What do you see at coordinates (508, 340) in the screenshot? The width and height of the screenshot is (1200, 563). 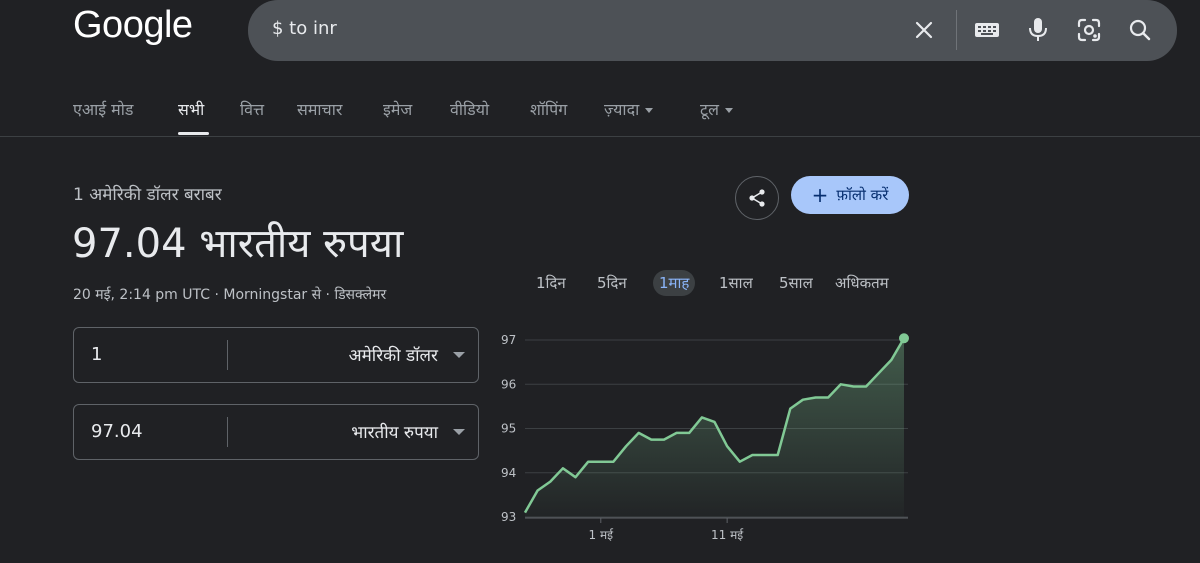 I see `y-tick-label: 97` at bounding box center [508, 340].